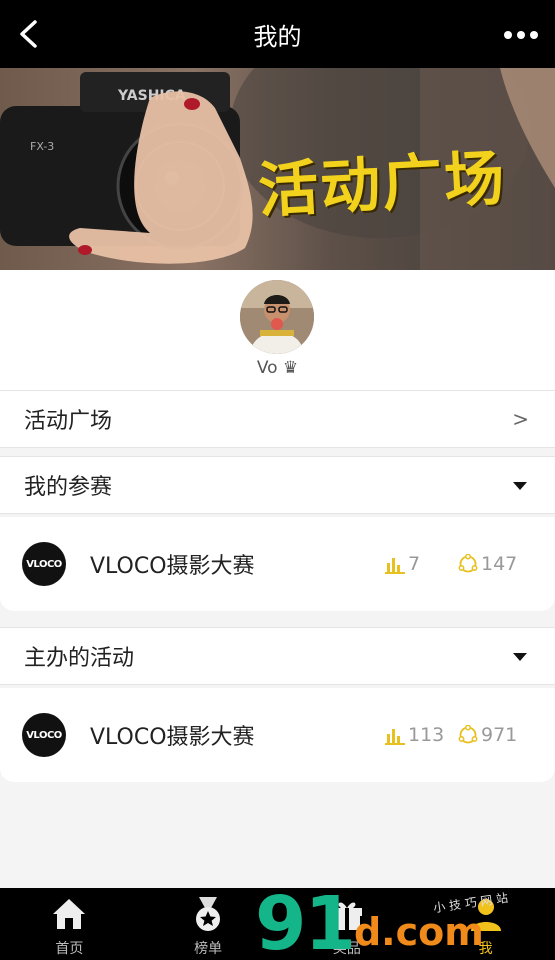 The image size is (555, 960). I want to click on tab-ranking: 榜单, so click(208, 924).